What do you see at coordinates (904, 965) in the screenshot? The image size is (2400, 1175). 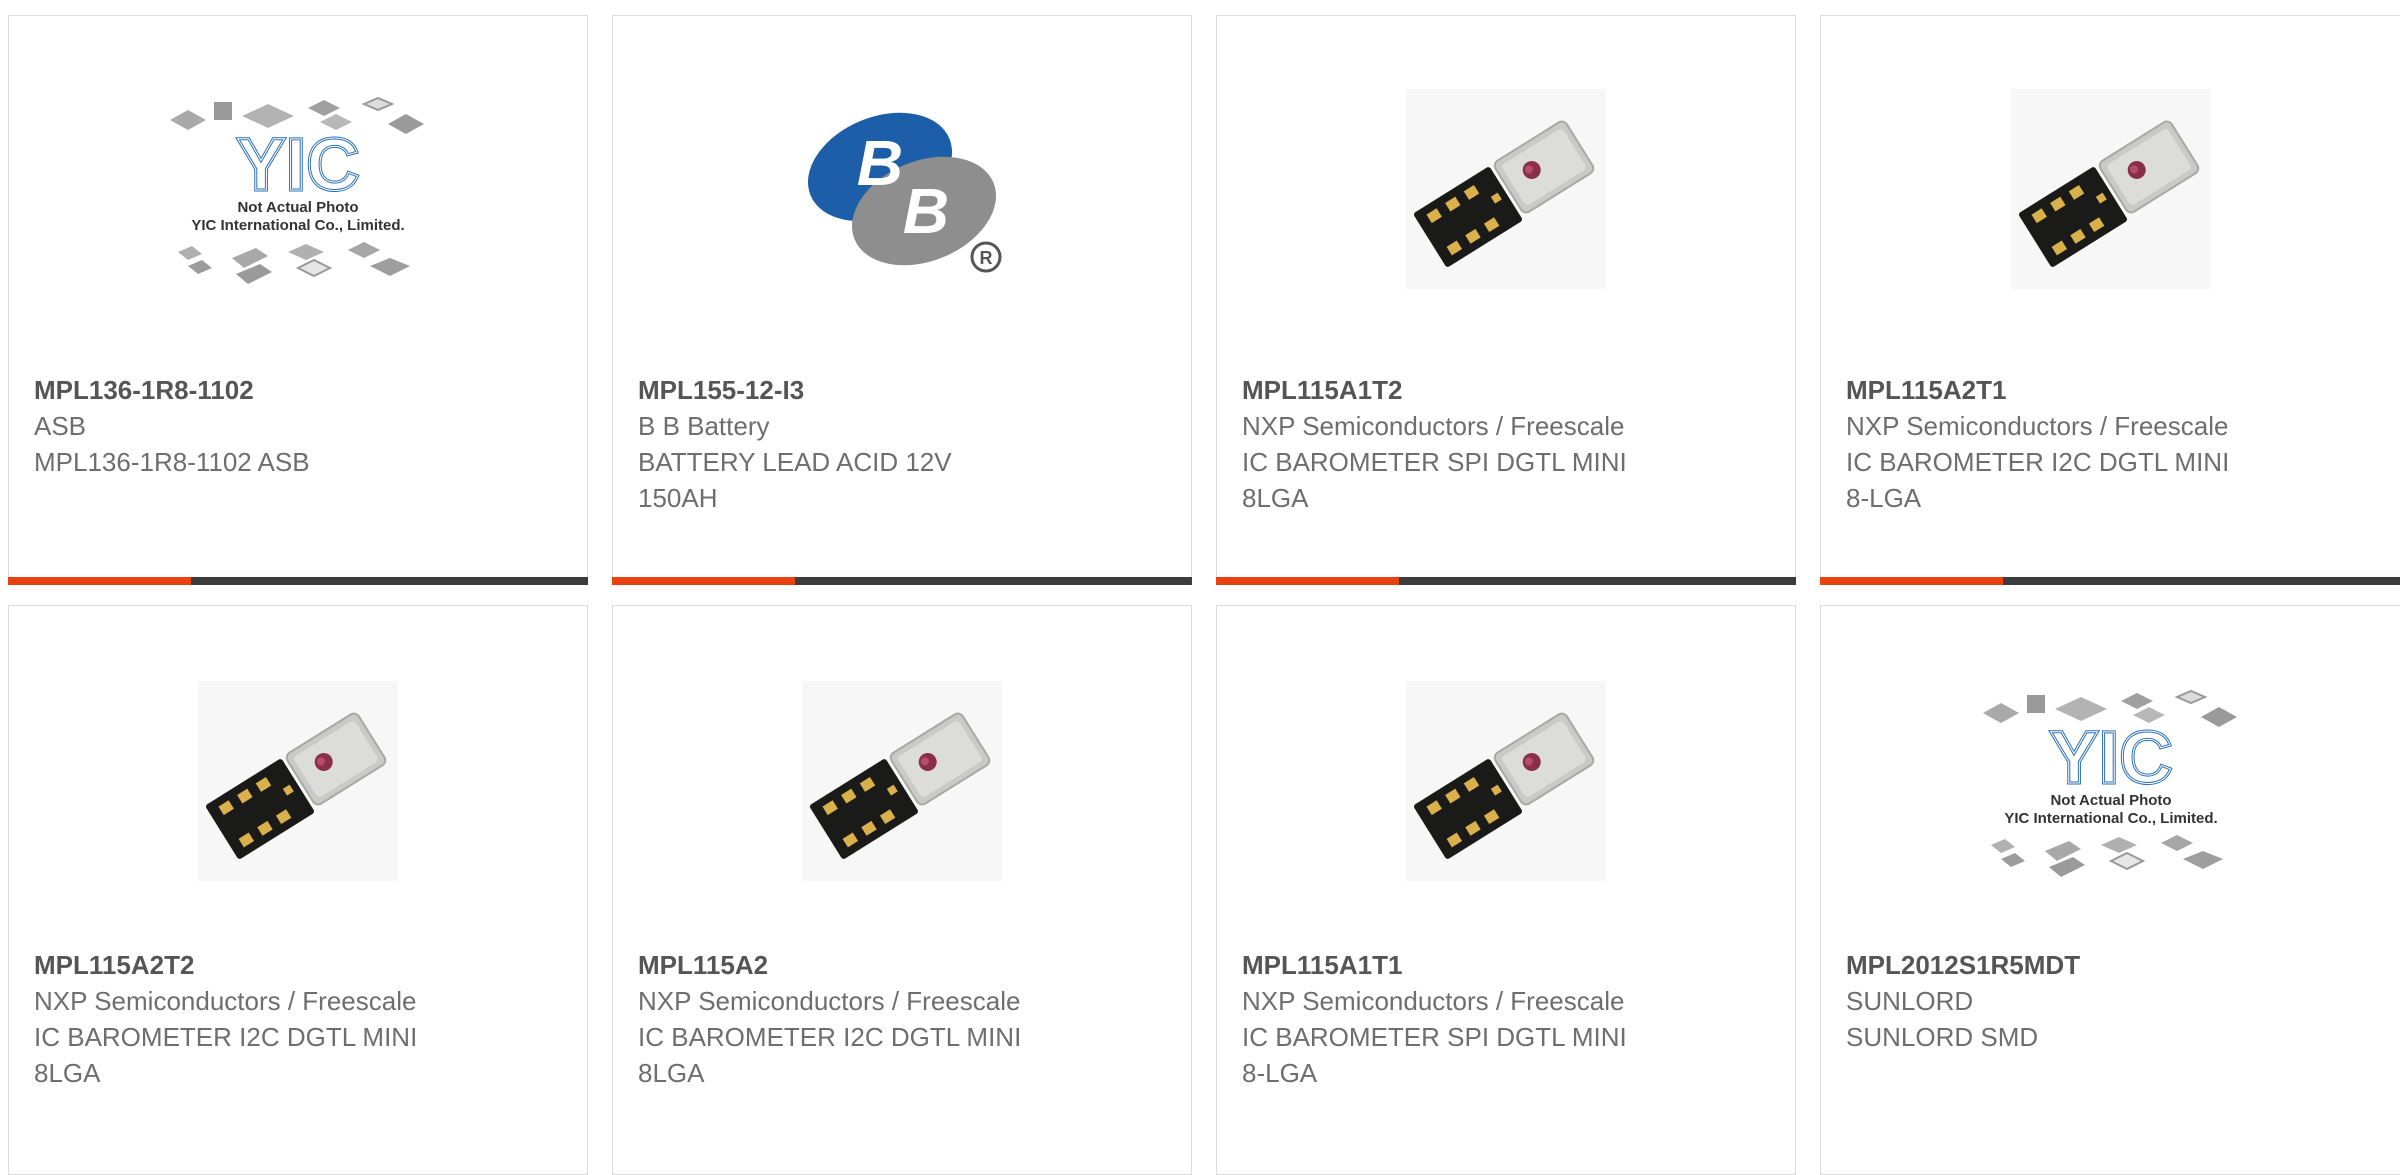 I see `part-number-link: MPL115A2` at bounding box center [904, 965].